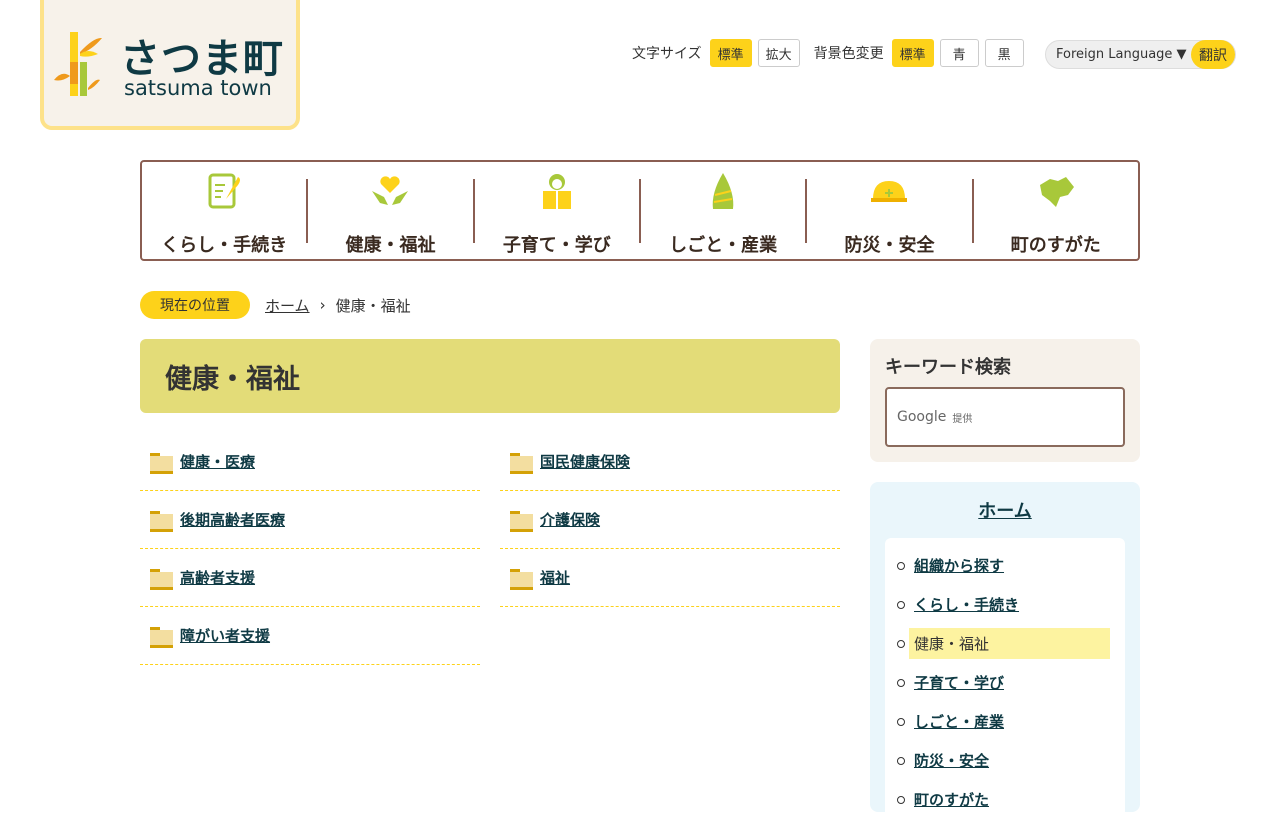  I want to click on hands-heart-icon, so click(390, 190).